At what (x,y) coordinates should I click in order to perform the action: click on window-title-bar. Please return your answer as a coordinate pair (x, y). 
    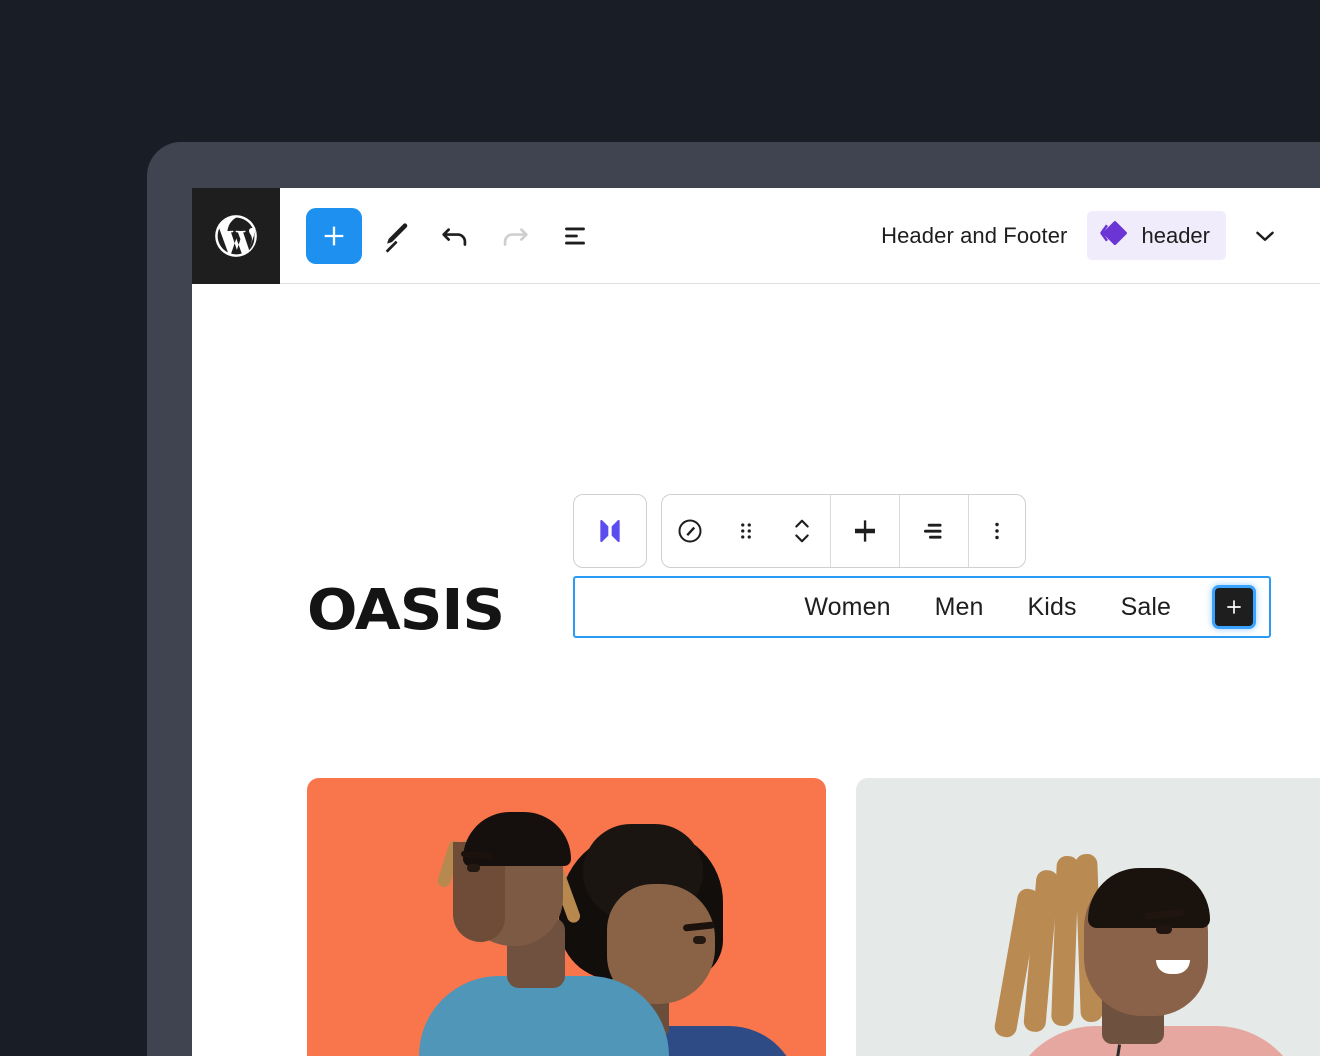
    Looking at the image, I should click on (733, 165).